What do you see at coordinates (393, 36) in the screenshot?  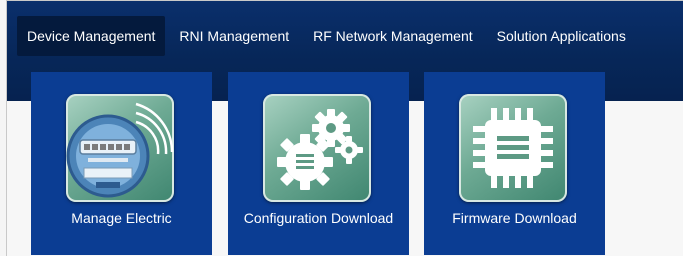 I see `menu-rf-network-management: RF Network Management` at bounding box center [393, 36].